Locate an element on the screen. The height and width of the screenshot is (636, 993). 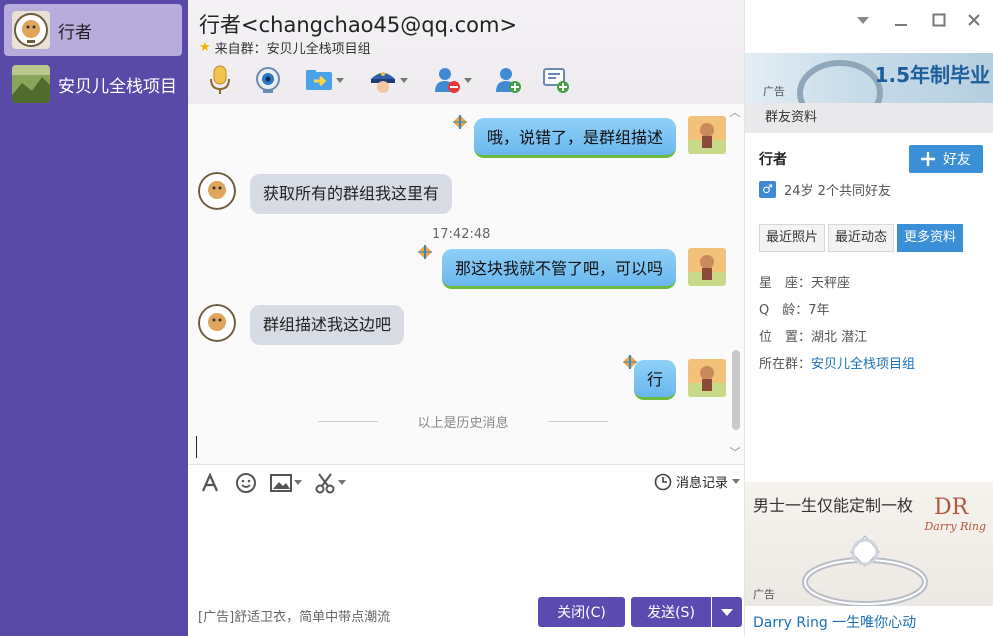
image-button is located at coordinates (286, 483).